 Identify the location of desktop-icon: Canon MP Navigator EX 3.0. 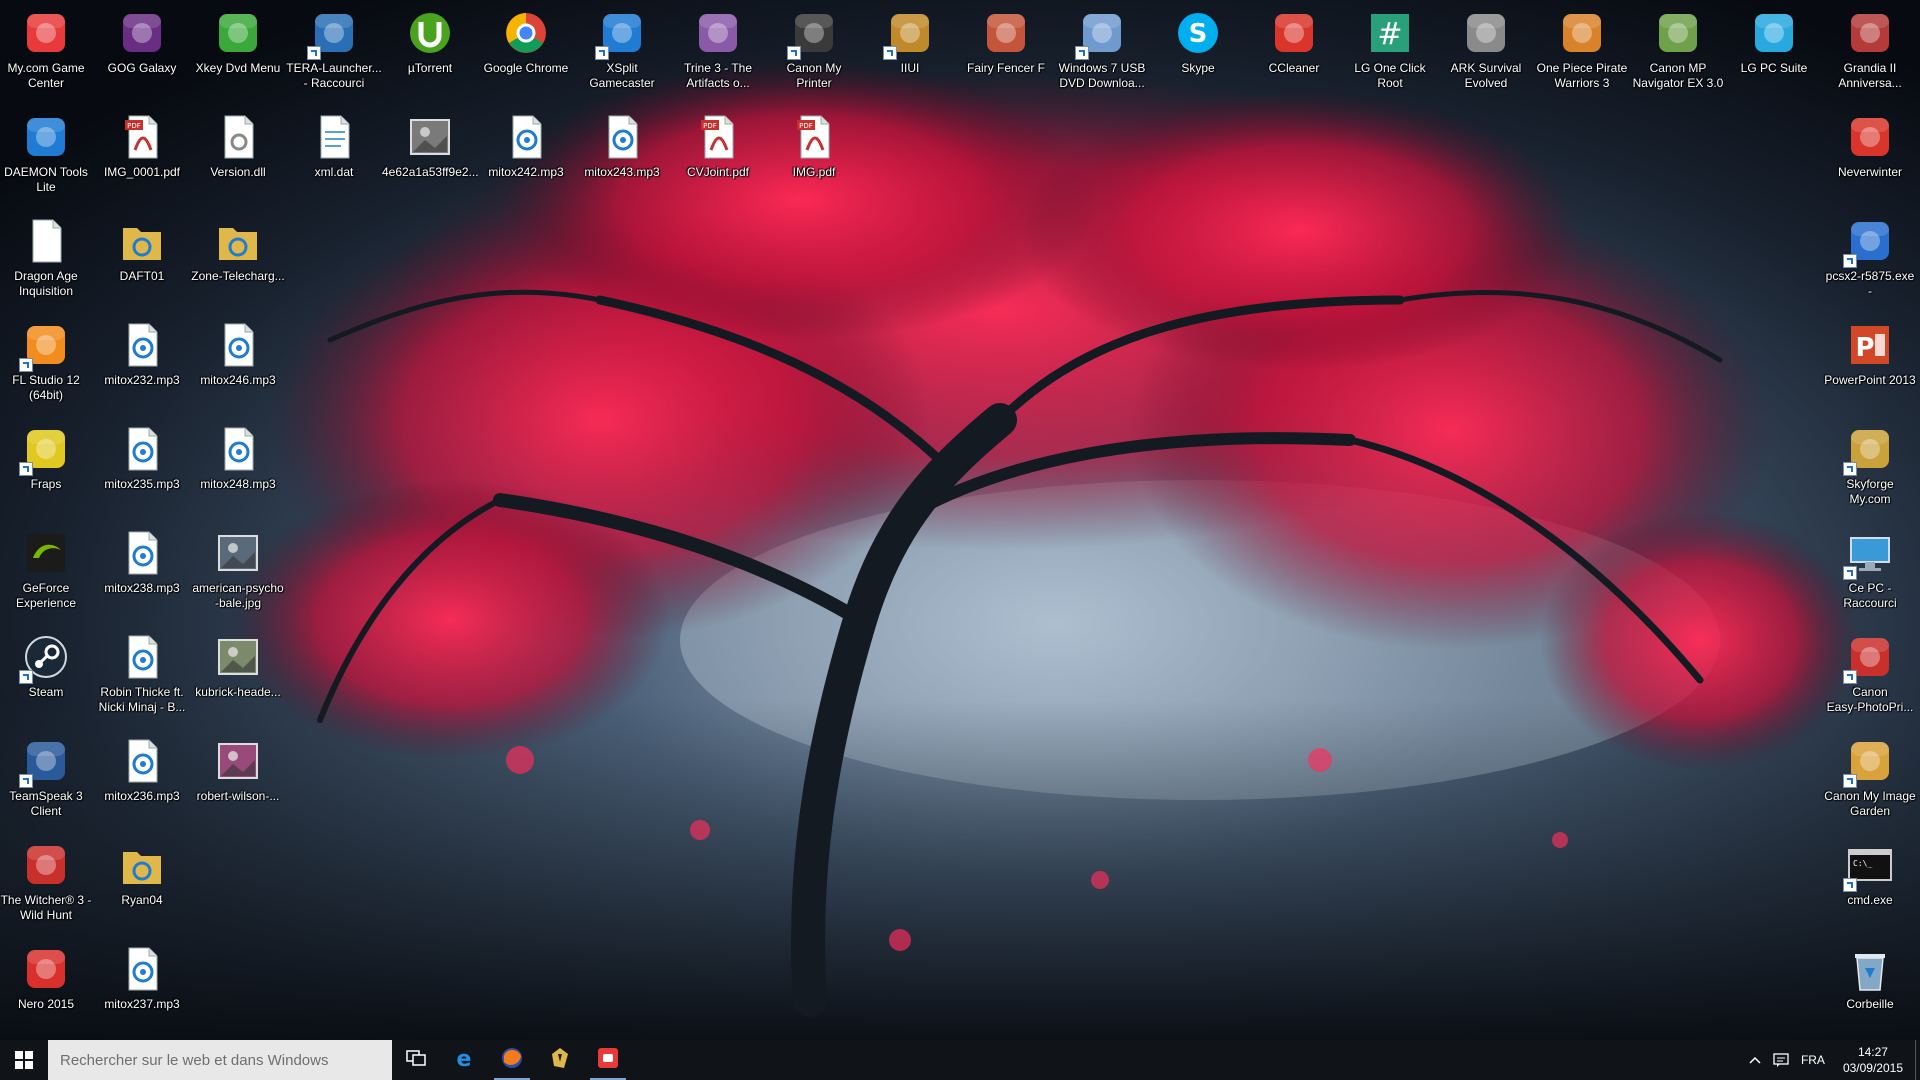
(1678, 54).